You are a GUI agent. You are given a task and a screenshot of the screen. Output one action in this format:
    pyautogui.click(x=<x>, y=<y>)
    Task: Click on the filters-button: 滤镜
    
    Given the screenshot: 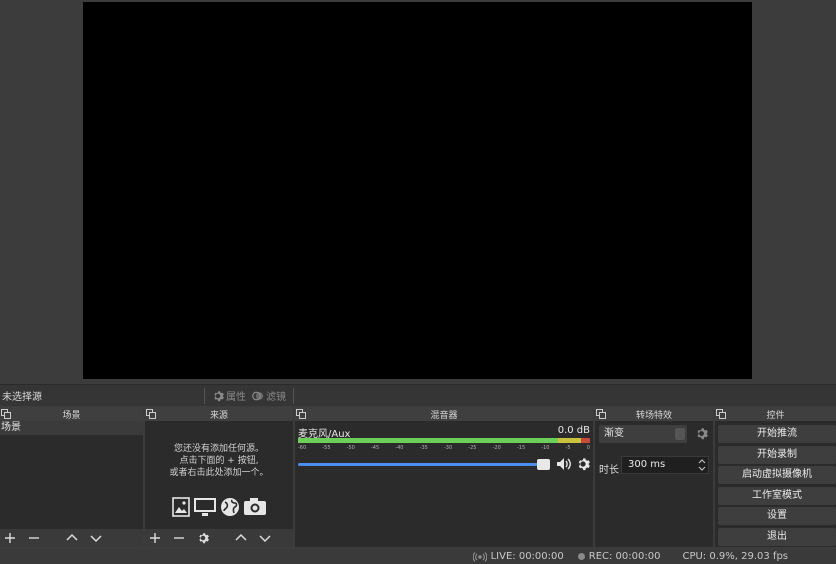 What is the action you would take?
    pyautogui.click(x=269, y=395)
    